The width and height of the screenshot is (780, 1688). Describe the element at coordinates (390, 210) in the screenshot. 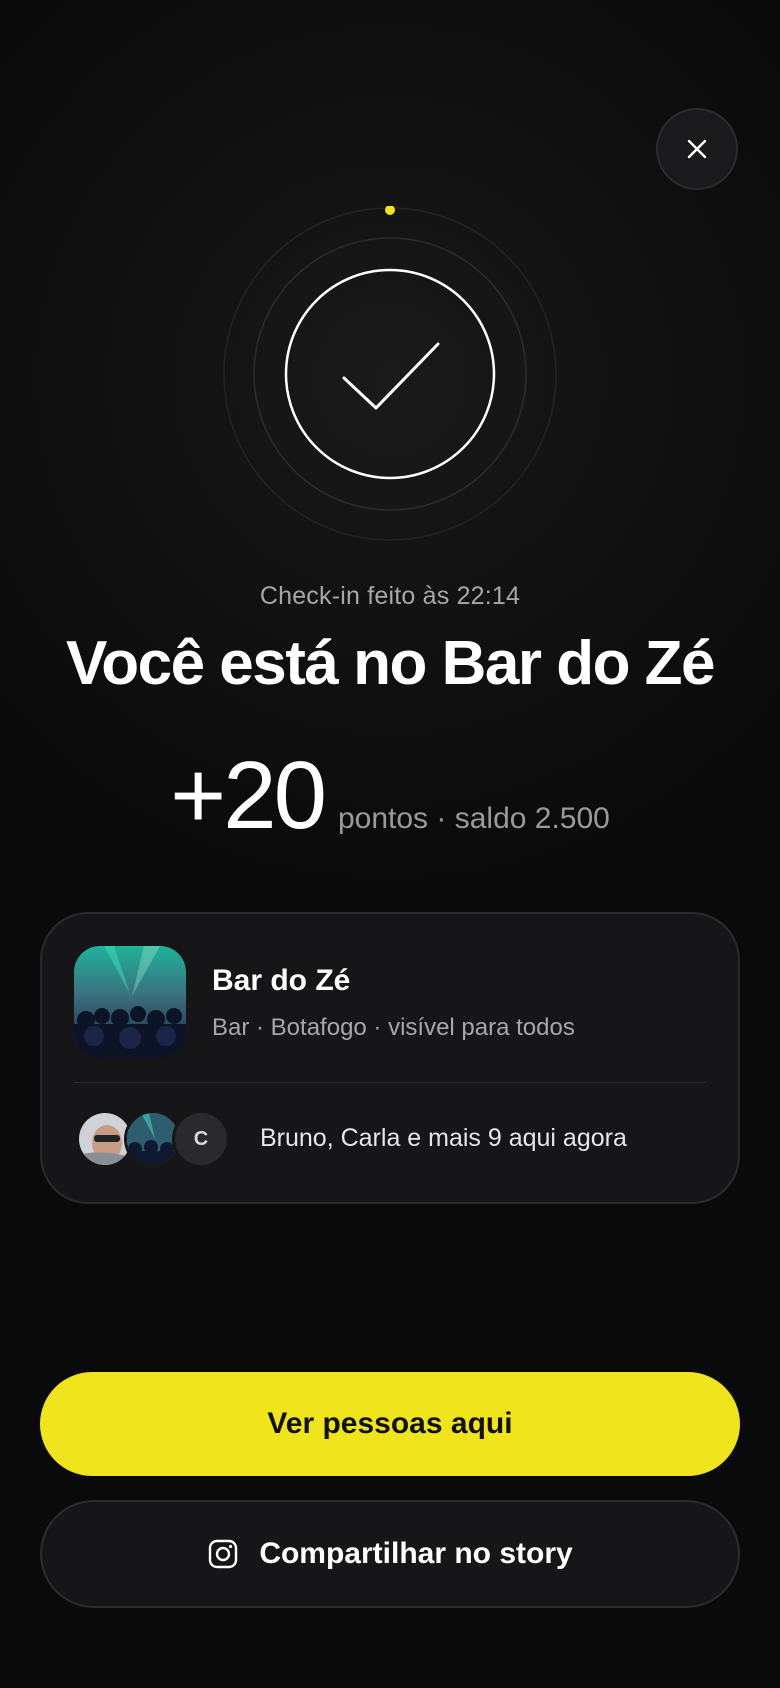

I see `progress-dot` at that location.